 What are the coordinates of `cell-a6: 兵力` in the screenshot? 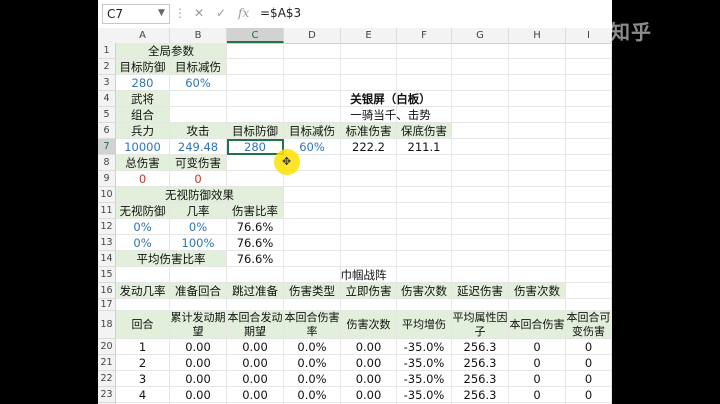 It's located at (143, 131).